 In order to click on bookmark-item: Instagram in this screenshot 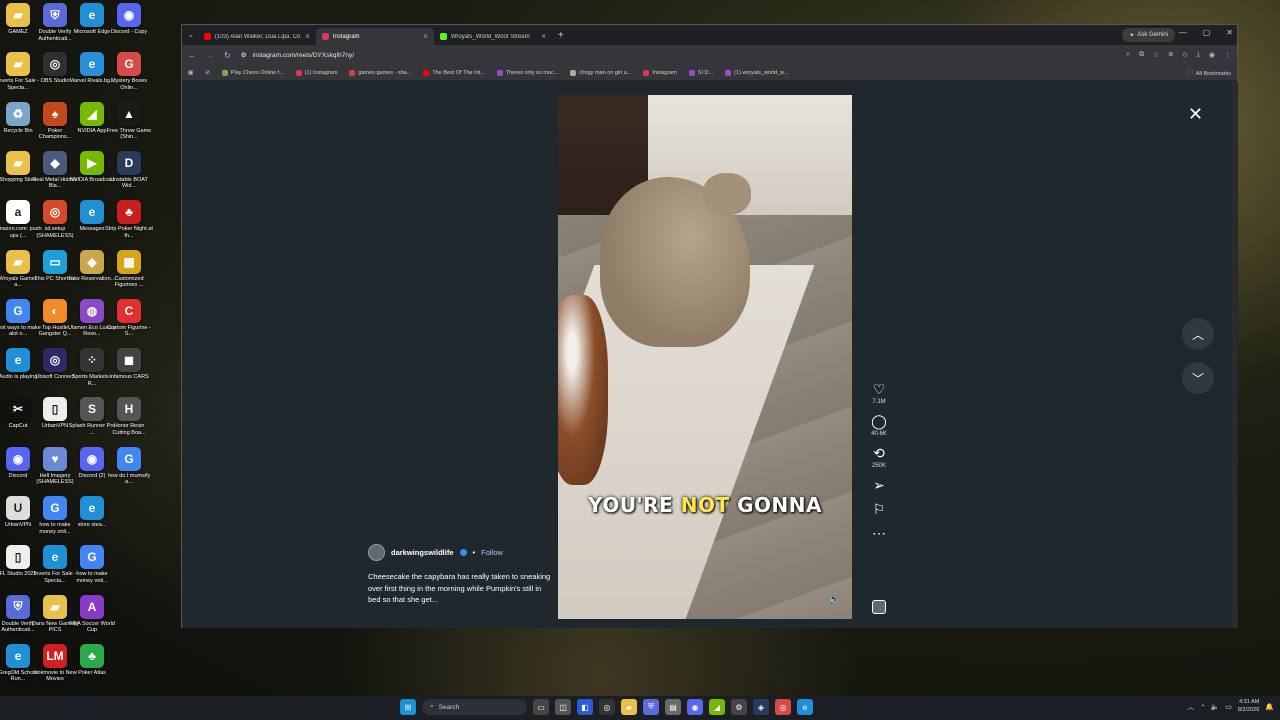, I will do `click(660, 72)`.